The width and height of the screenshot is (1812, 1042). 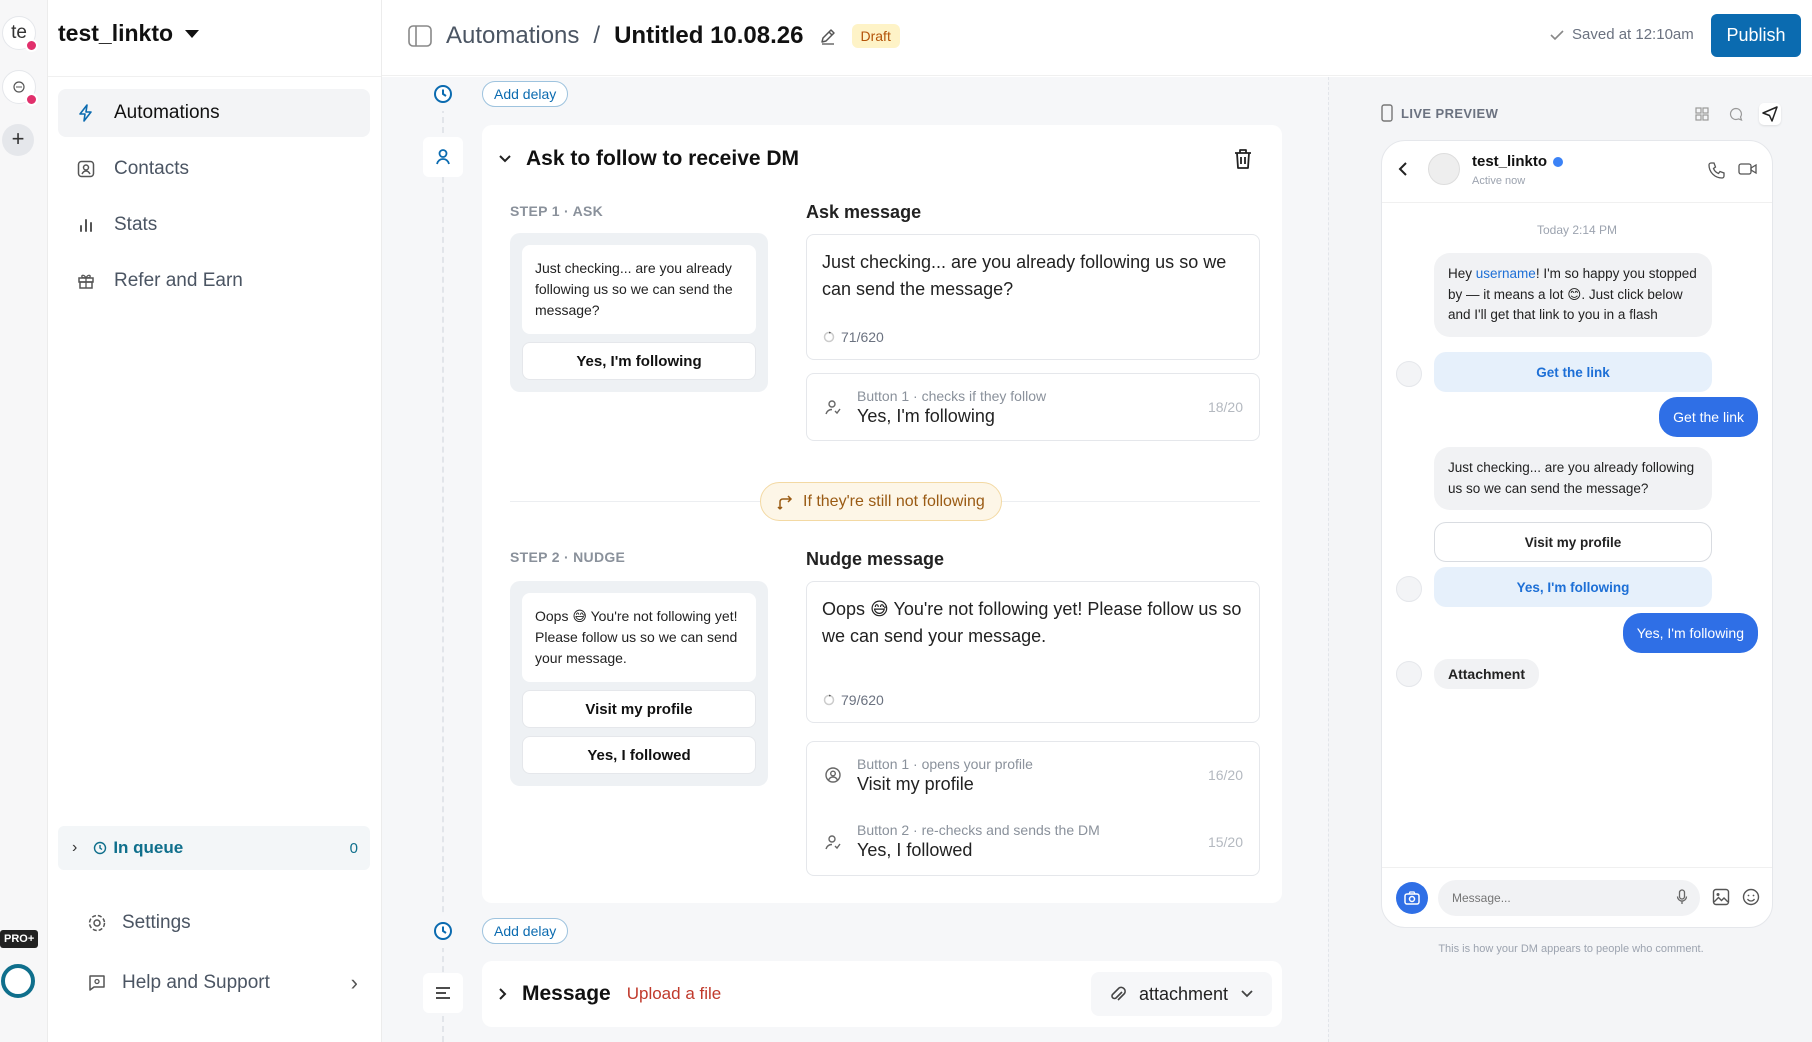 I want to click on in-queue-count: 0, so click(x=353, y=848).